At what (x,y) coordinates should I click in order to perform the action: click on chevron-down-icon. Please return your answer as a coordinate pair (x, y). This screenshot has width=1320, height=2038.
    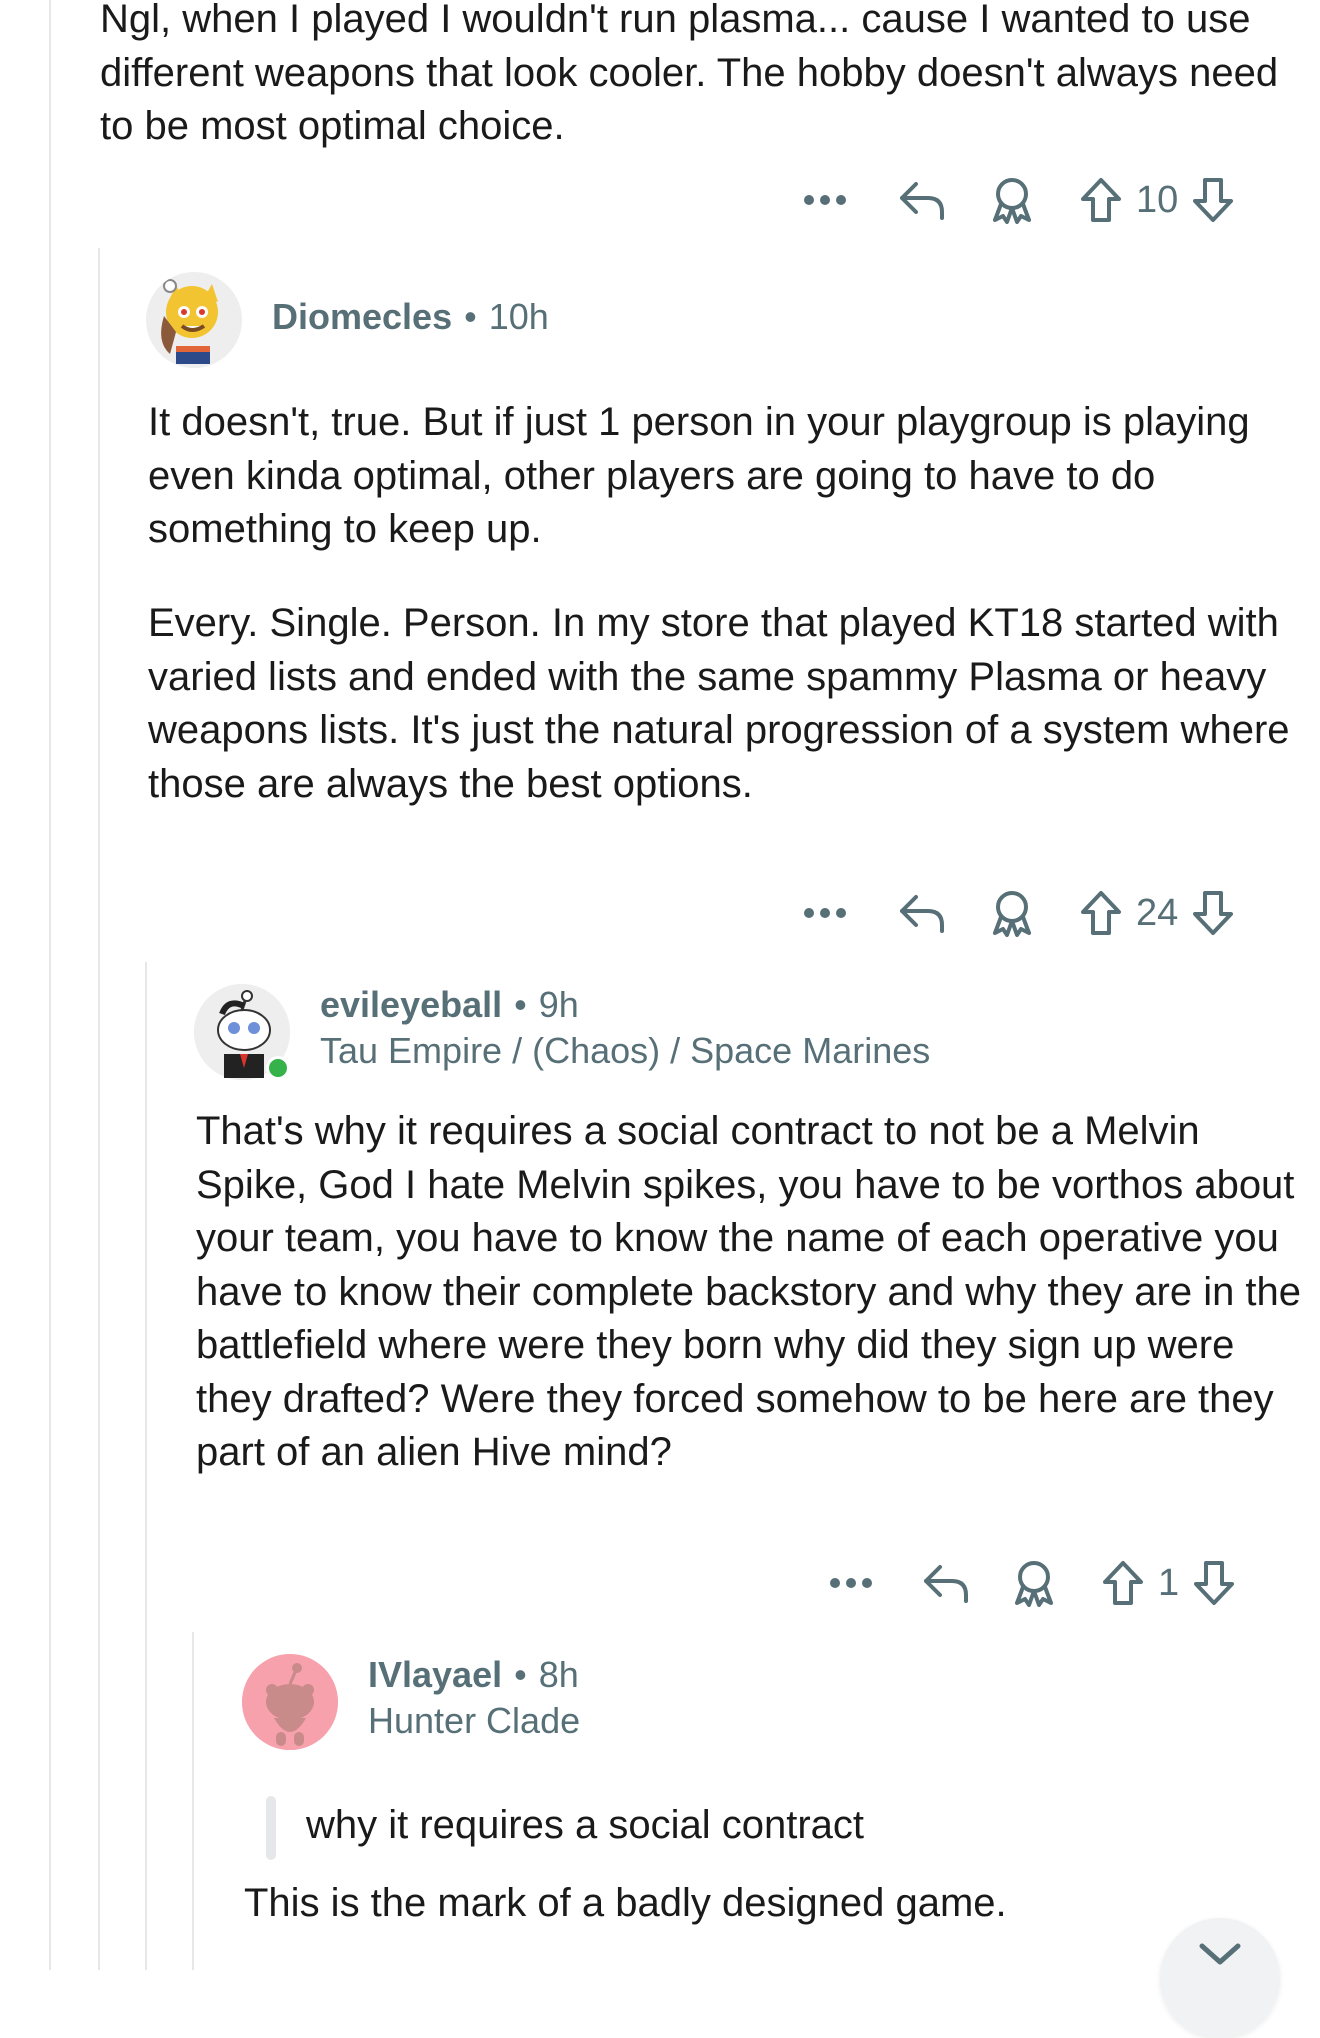
    Looking at the image, I should click on (1220, 1954).